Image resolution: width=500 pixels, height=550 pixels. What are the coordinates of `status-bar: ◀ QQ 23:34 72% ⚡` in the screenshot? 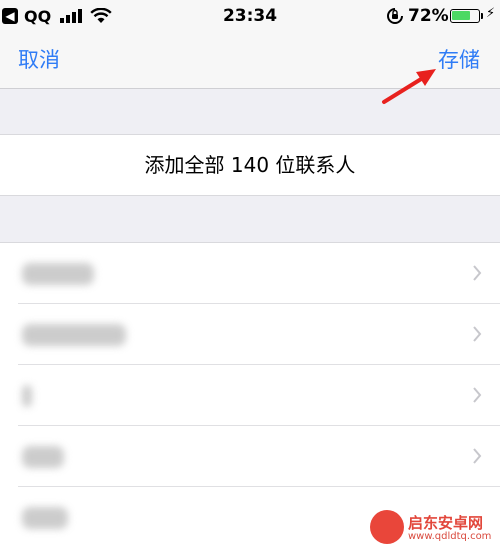 It's located at (250, 17).